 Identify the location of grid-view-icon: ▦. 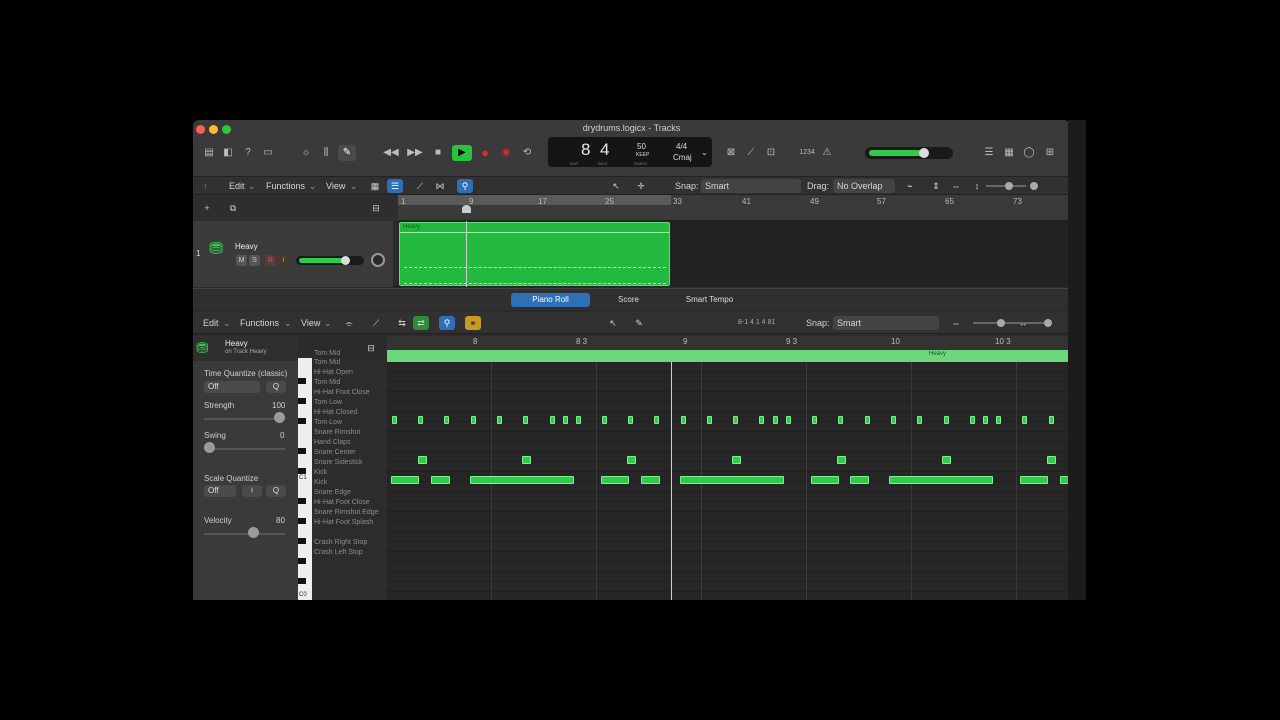
(375, 186).